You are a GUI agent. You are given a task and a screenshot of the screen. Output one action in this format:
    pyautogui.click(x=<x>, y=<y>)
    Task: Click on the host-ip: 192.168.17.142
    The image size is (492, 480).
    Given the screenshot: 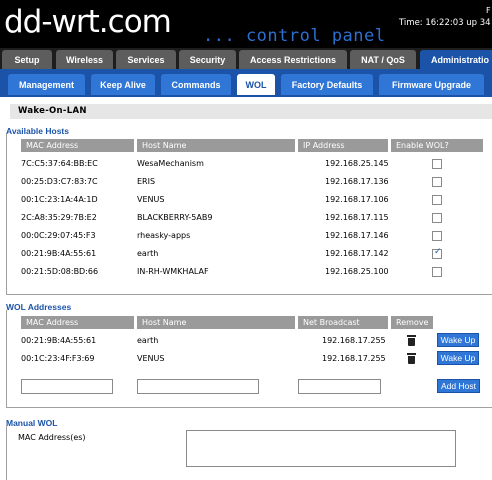 What is the action you would take?
    pyautogui.click(x=357, y=253)
    